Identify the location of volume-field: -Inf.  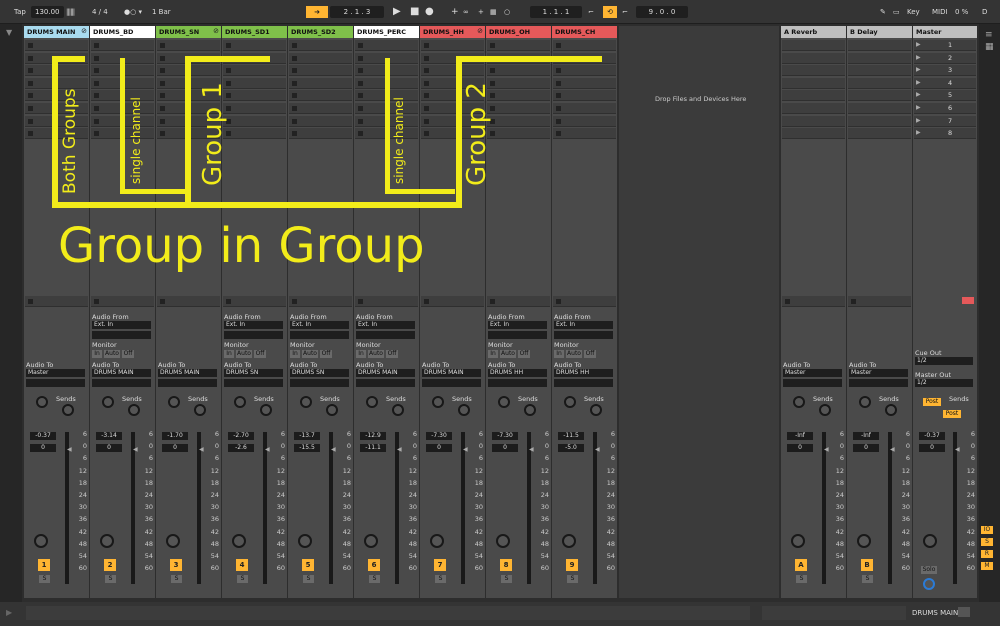
(800, 436).